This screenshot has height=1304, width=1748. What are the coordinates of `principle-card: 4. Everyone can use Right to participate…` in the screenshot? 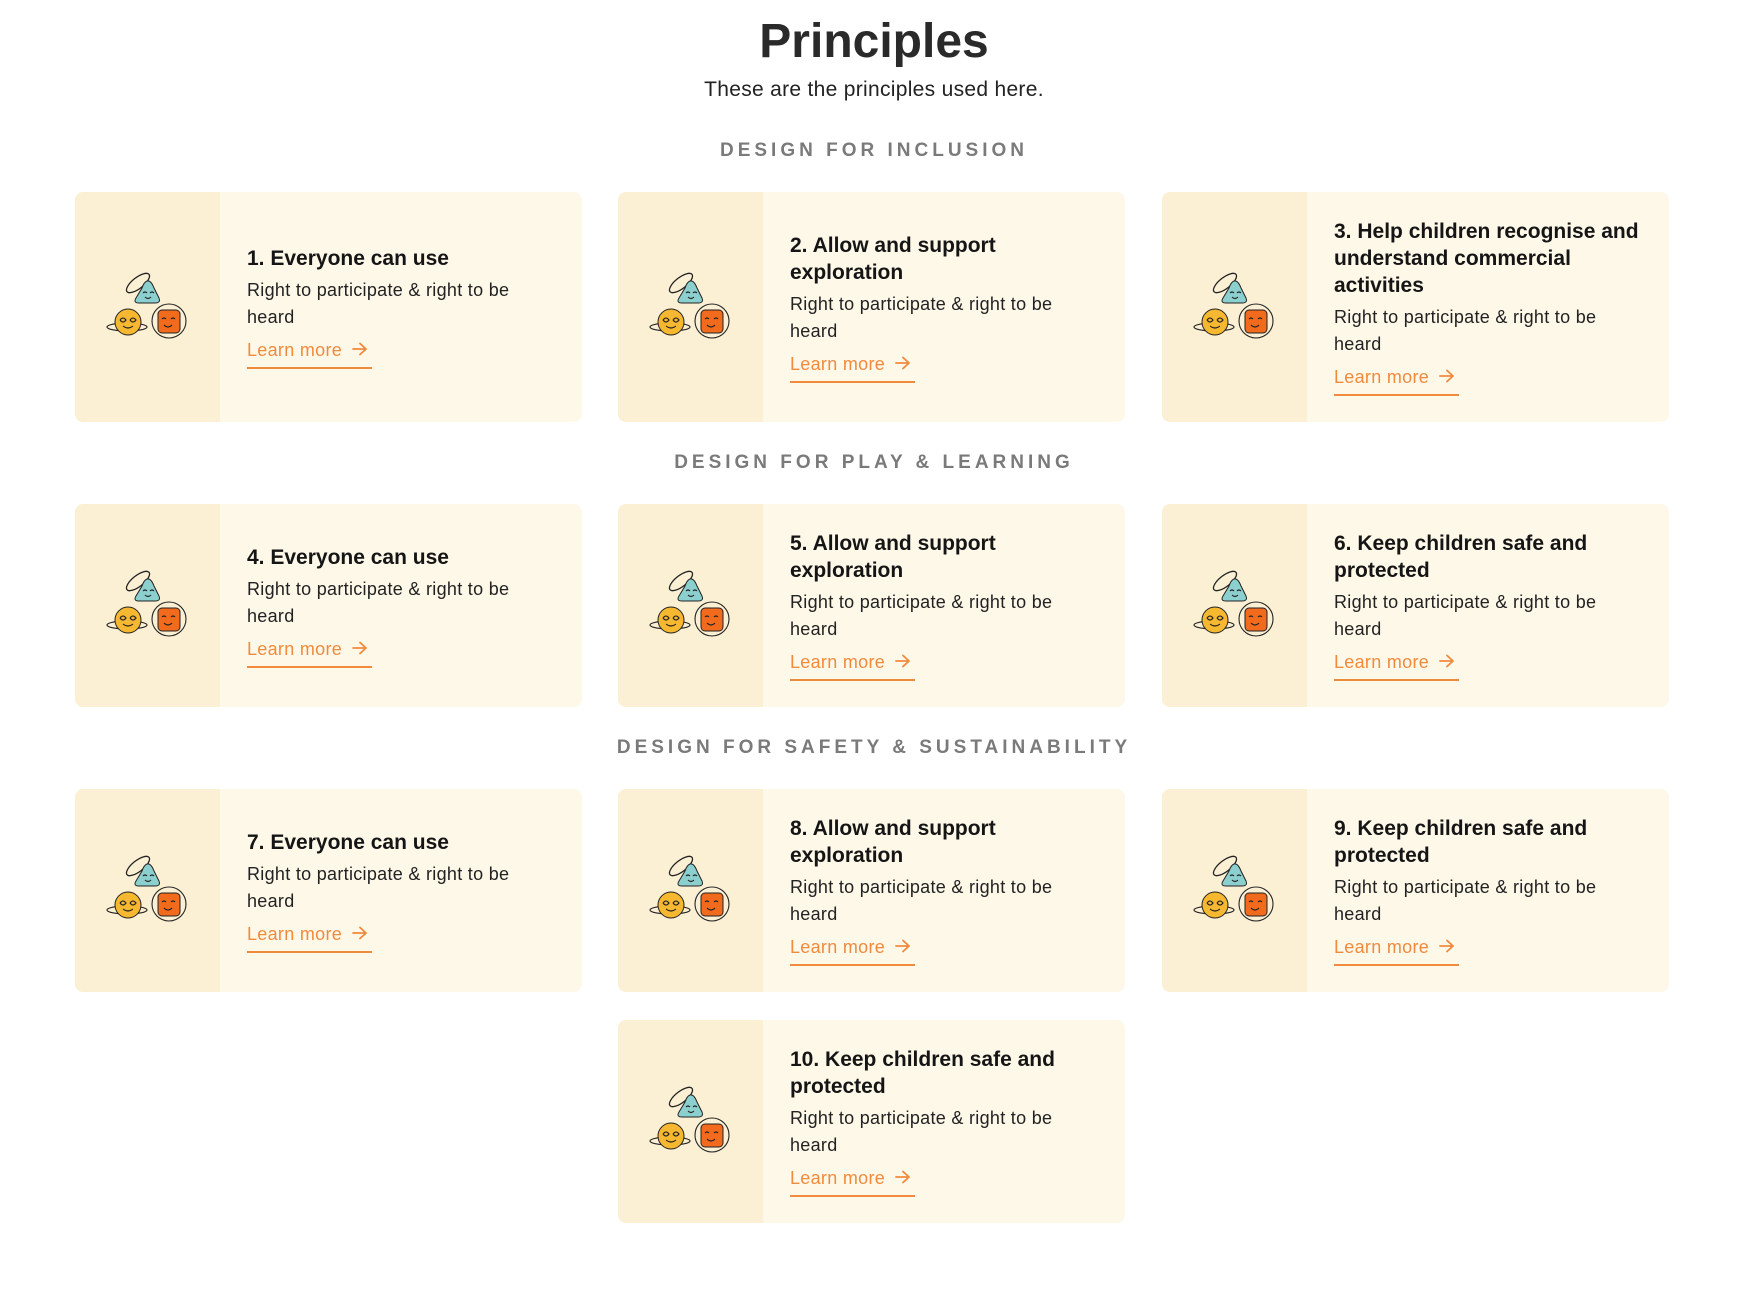 It's located at (328, 605).